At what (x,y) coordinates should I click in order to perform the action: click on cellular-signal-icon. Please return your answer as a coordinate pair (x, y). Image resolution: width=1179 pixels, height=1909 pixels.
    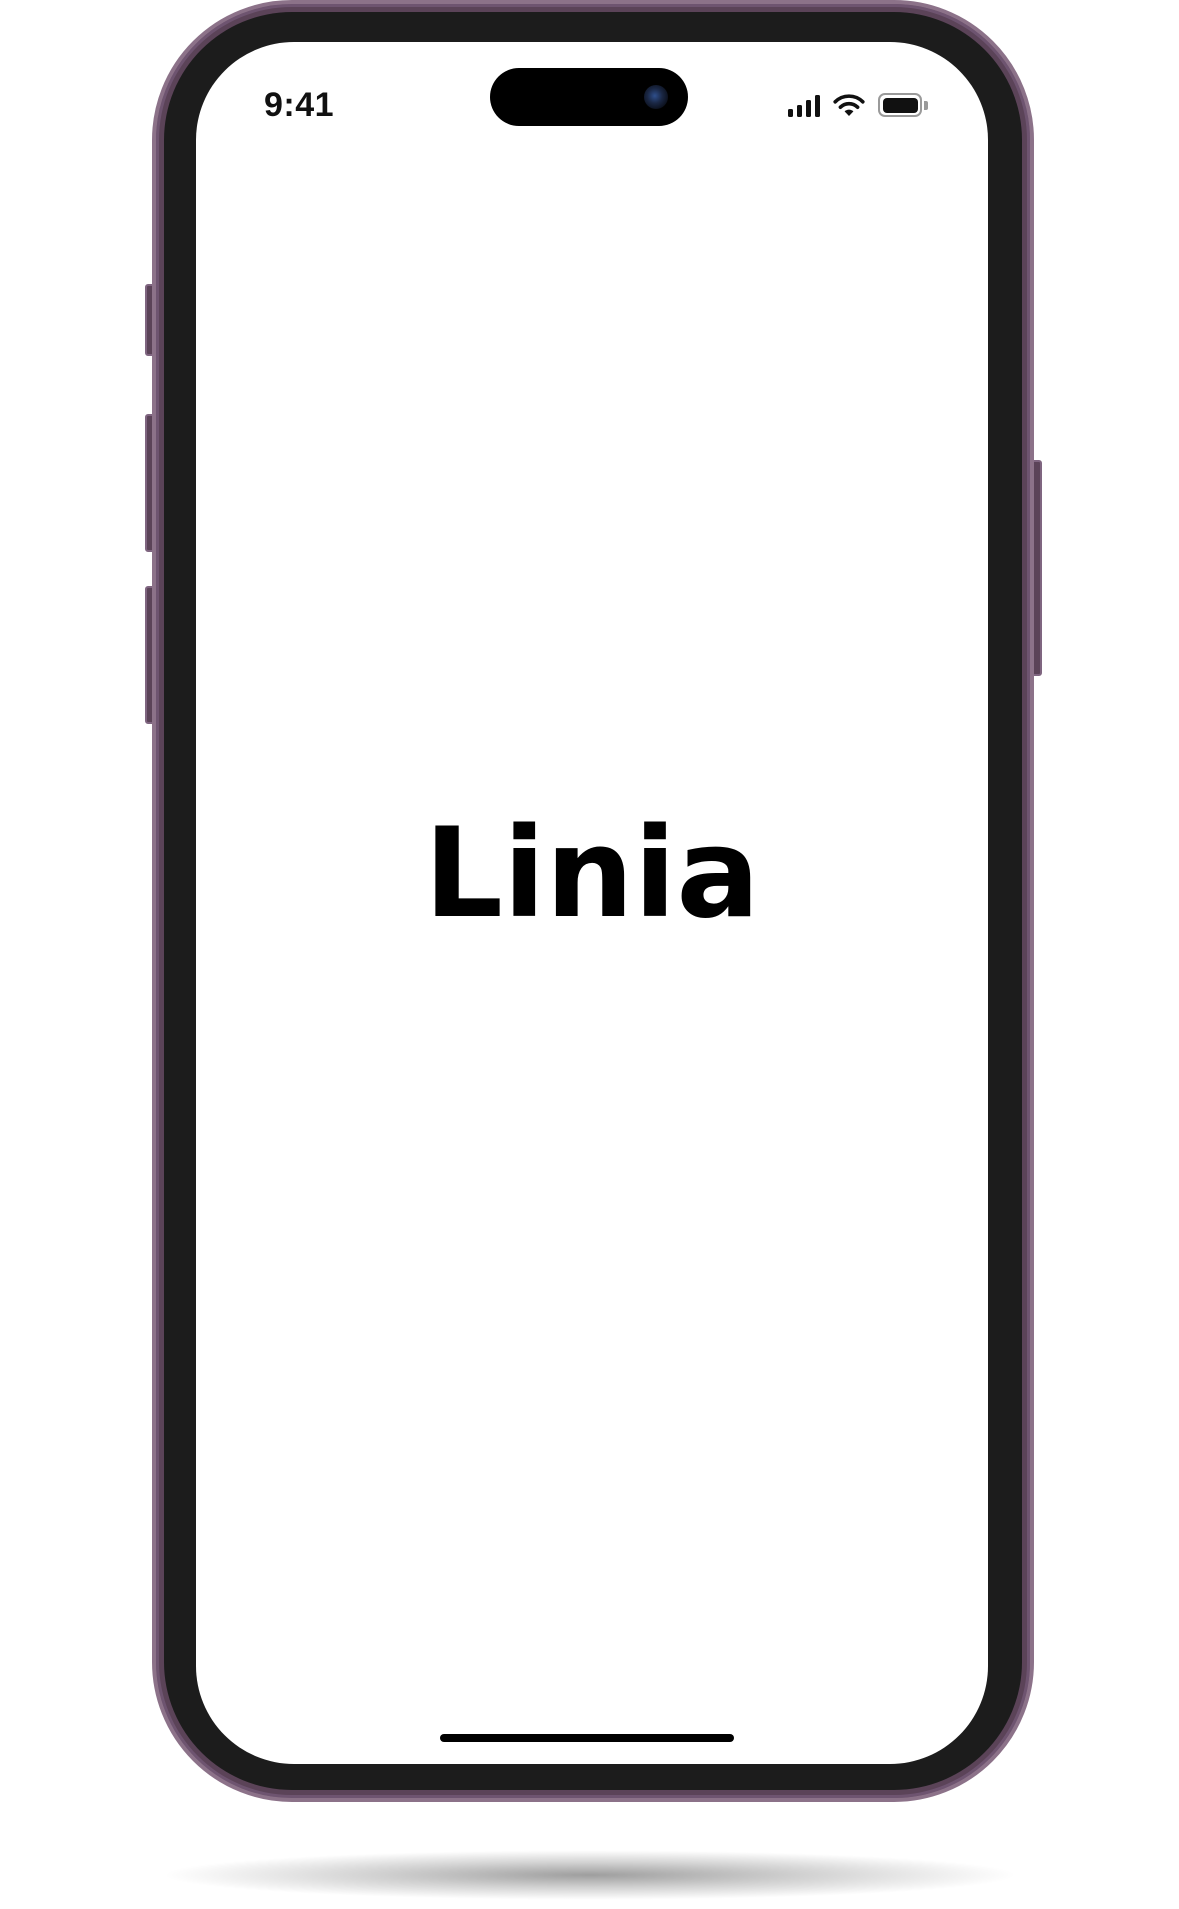
    Looking at the image, I should click on (804, 105).